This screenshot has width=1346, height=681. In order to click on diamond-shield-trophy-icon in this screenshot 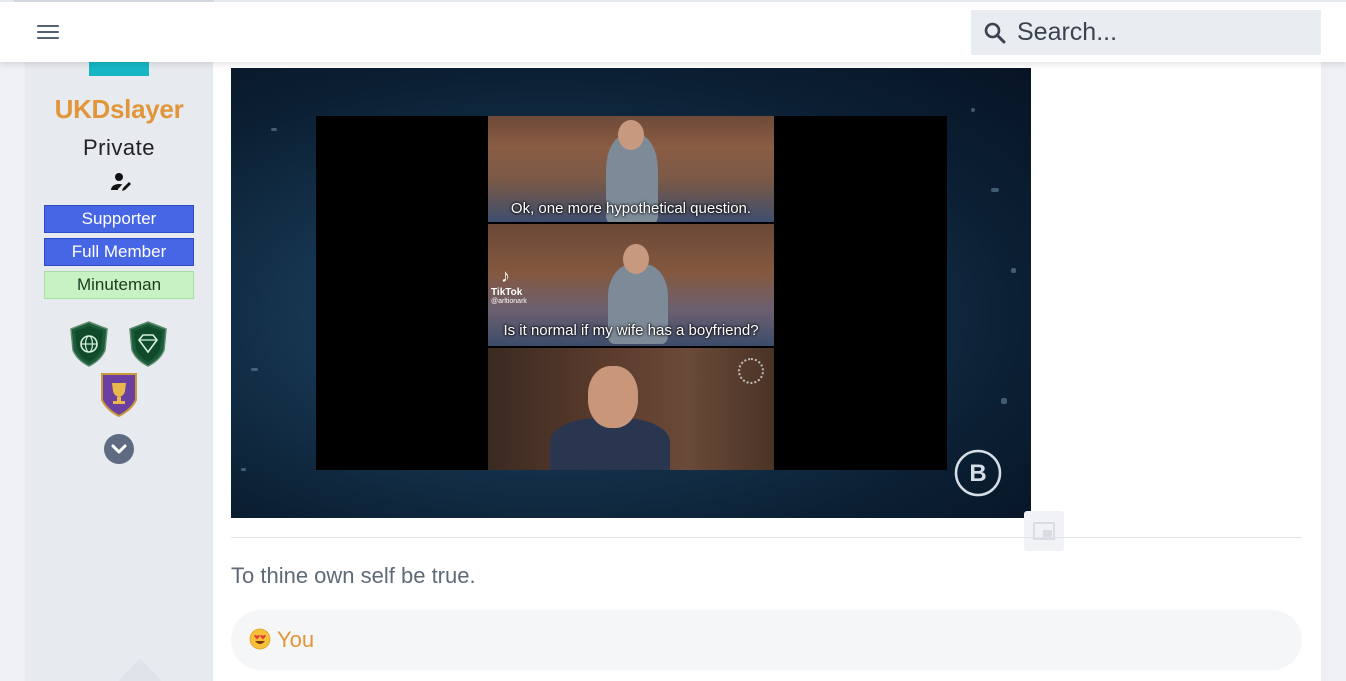, I will do `click(148, 344)`.